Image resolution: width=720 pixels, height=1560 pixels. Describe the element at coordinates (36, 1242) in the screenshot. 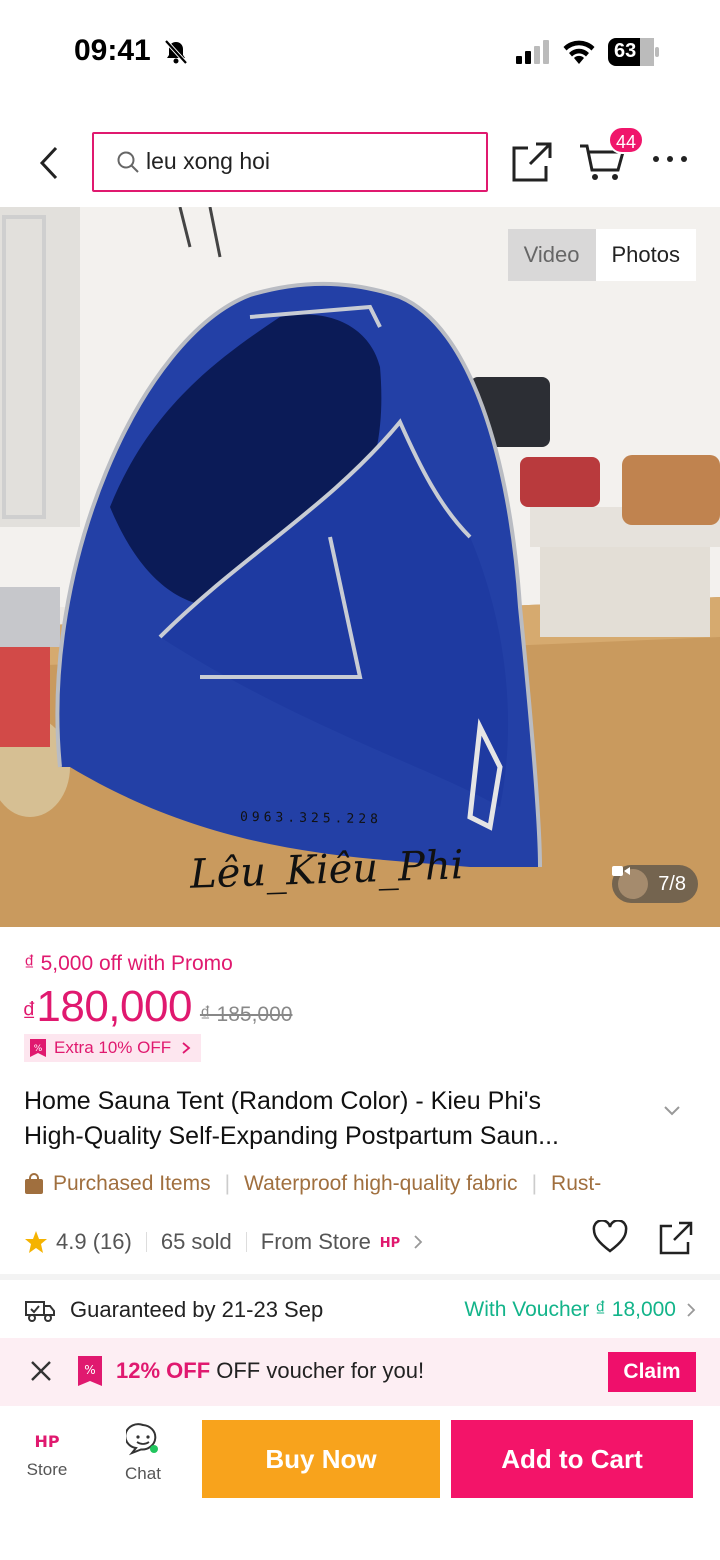

I see `star-icon` at that location.